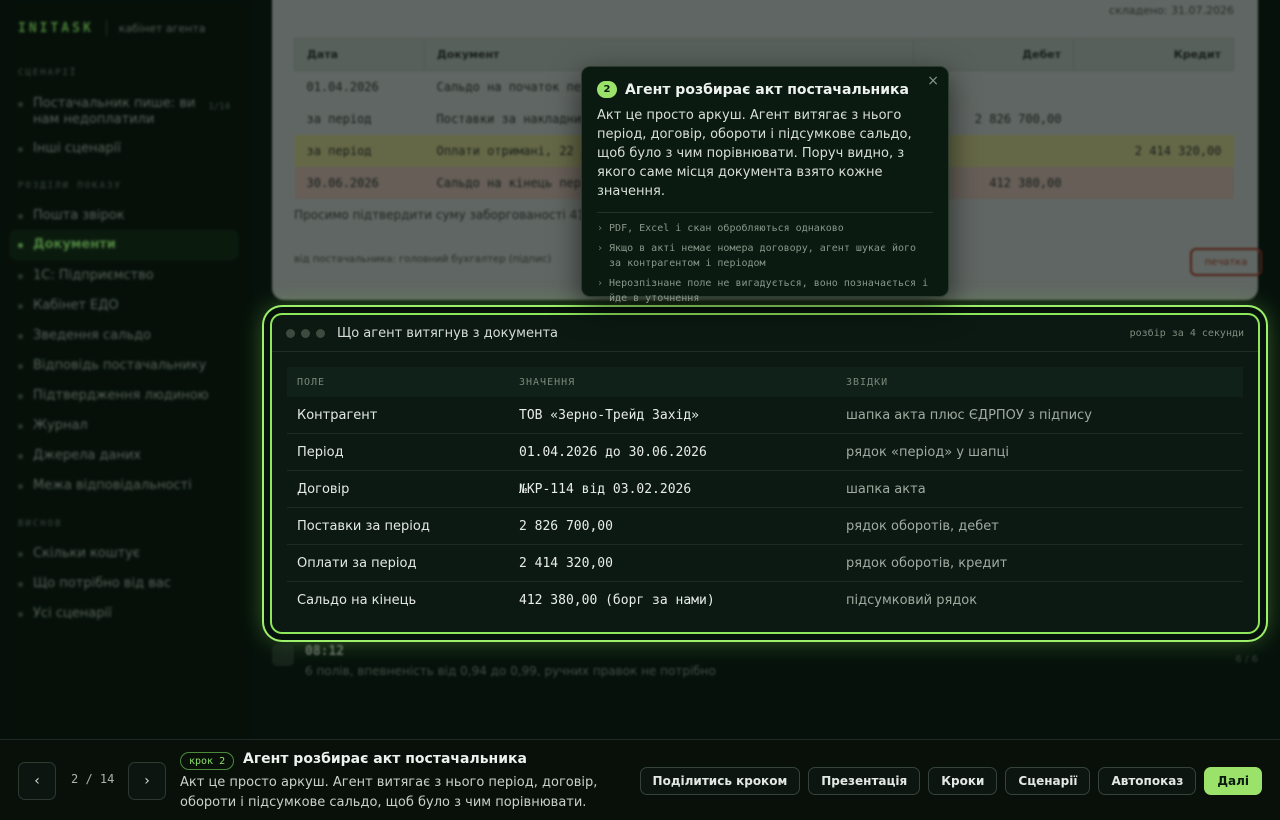  What do you see at coordinates (963, 781) in the screenshot?
I see `steps-button: Кроки` at bounding box center [963, 781].